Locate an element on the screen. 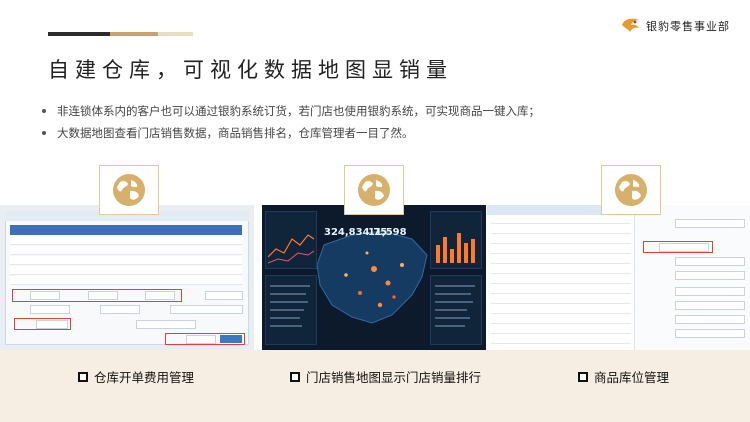 This screenshot has height=422, width=750. brand-name: 银豹零售事业部 is located at coordinates (688, 26).